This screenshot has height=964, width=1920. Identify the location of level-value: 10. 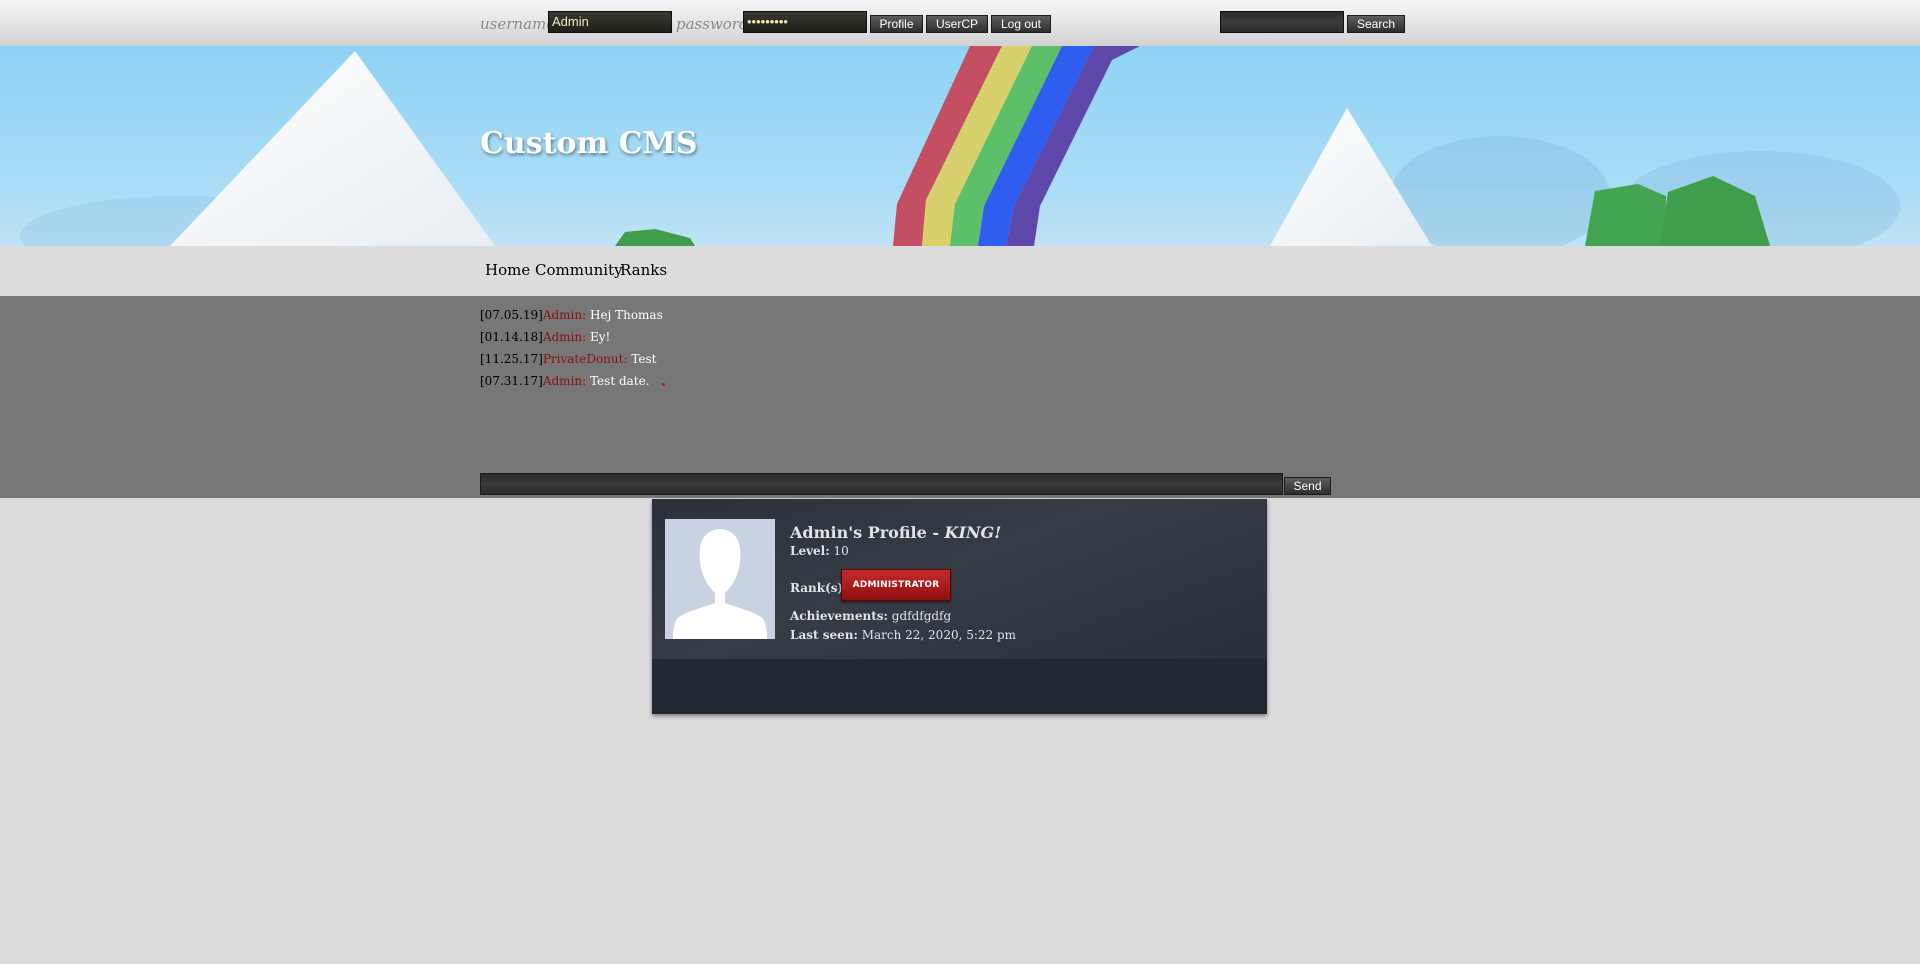
(841, 551).